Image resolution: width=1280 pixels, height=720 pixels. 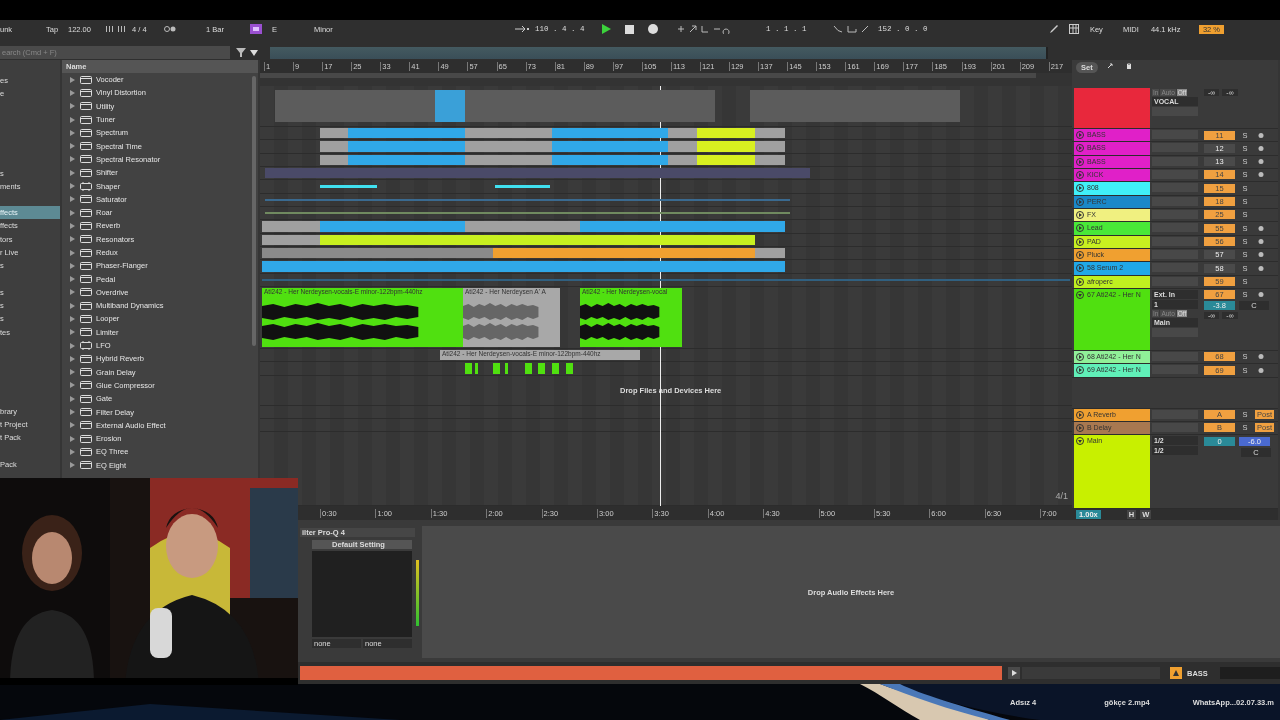 What do you see at coordinates (659, 52) in the screenshot?
I see `song-overview` at bounding box center [659, 52].